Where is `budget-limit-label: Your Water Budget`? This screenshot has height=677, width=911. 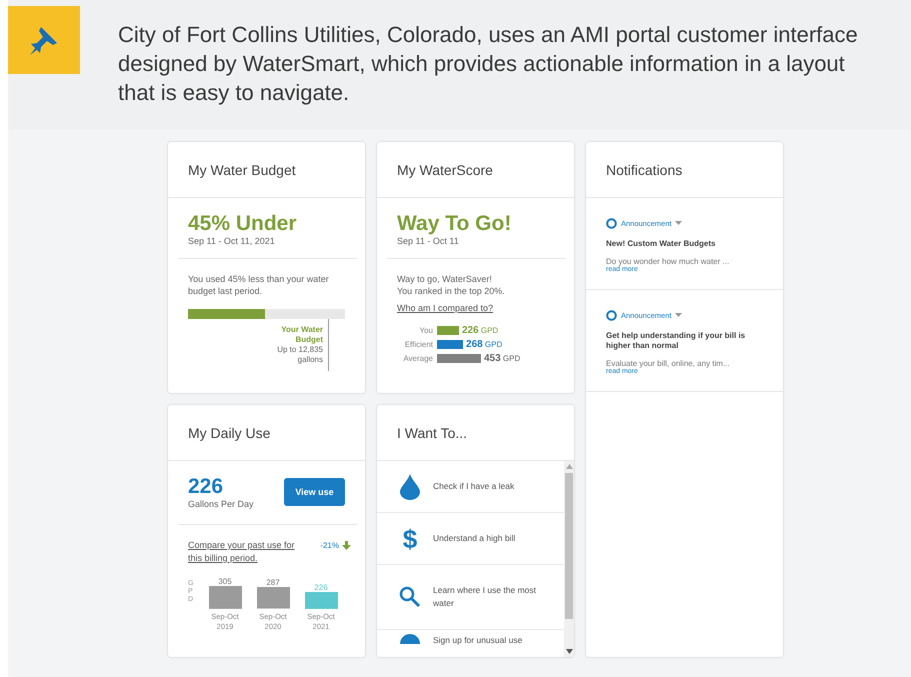 budget-limit-label: Your Water Budget is located at coordinates (301, 335).